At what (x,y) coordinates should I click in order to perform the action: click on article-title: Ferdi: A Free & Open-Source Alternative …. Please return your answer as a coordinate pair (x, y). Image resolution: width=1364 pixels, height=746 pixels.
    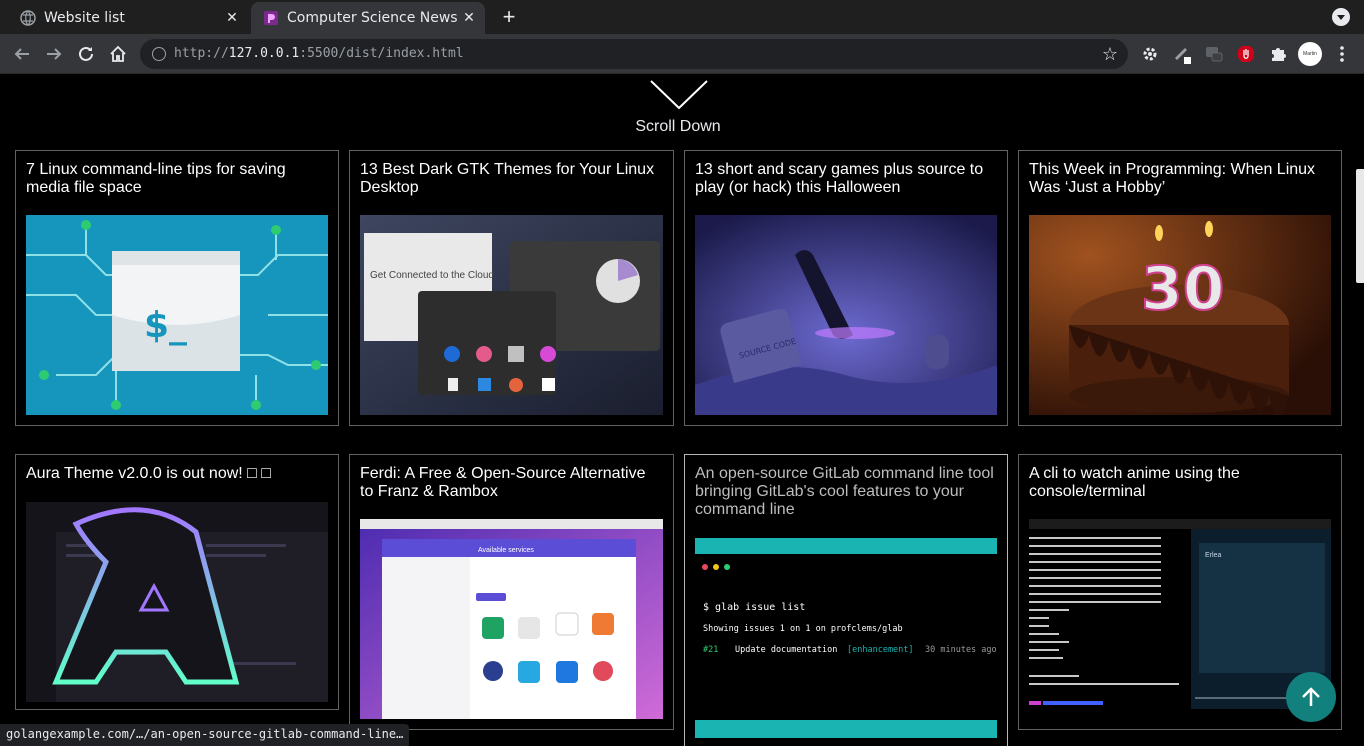
    Looking at the image, I should click on (511, 483).